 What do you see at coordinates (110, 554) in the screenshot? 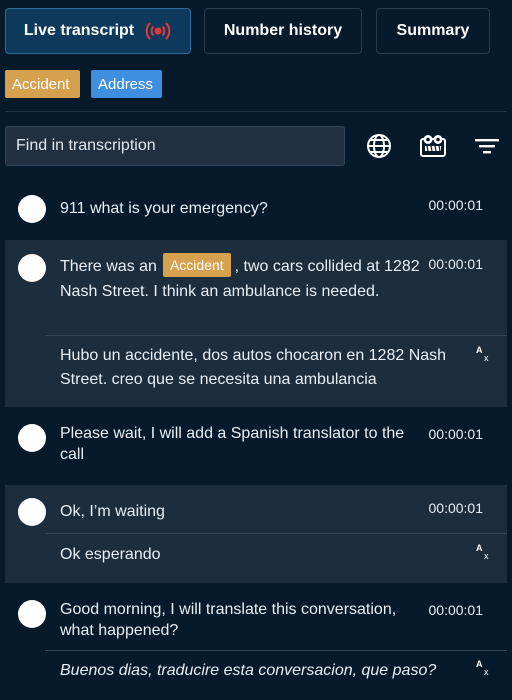
I see `translation-text: Ok esperando` at bounding box center [110, 554].